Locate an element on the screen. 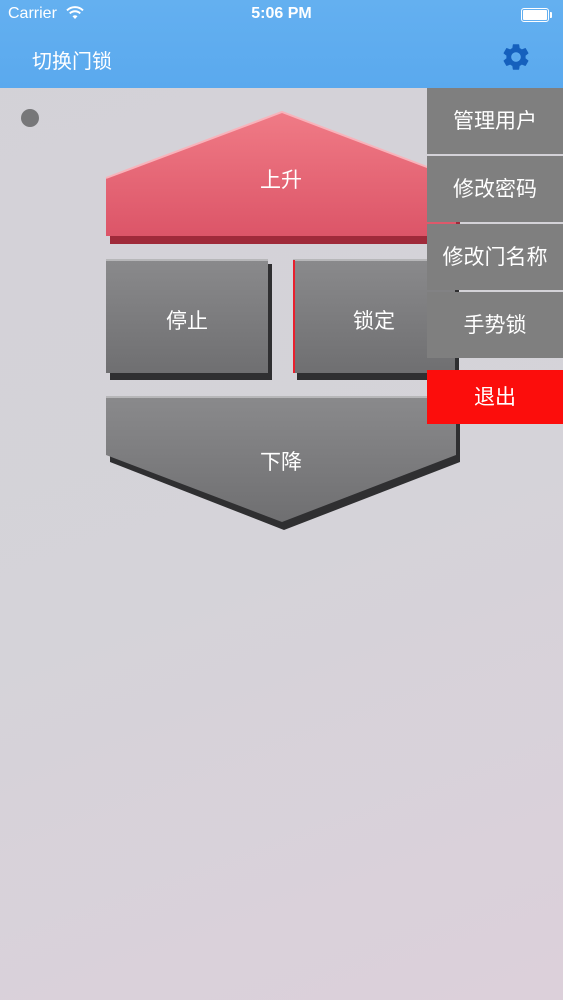 The image size is (563, 1000). dropdown-menu: 管理用户 修改密码 修改门名称 手势锁 退出 is located at coordinates (495, 257).